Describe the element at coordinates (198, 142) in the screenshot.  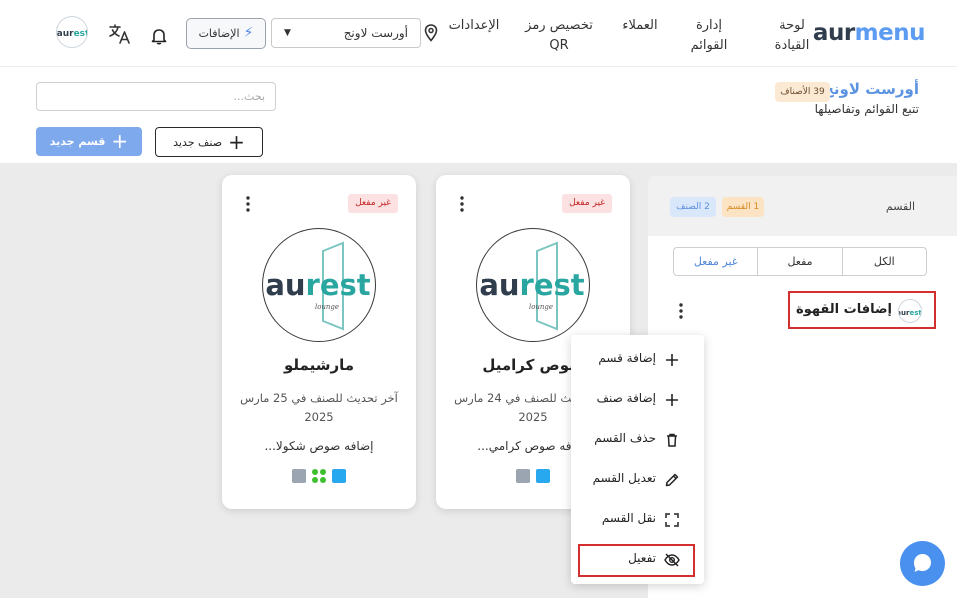
I see `new-item-label: صنف جديد` at that location.